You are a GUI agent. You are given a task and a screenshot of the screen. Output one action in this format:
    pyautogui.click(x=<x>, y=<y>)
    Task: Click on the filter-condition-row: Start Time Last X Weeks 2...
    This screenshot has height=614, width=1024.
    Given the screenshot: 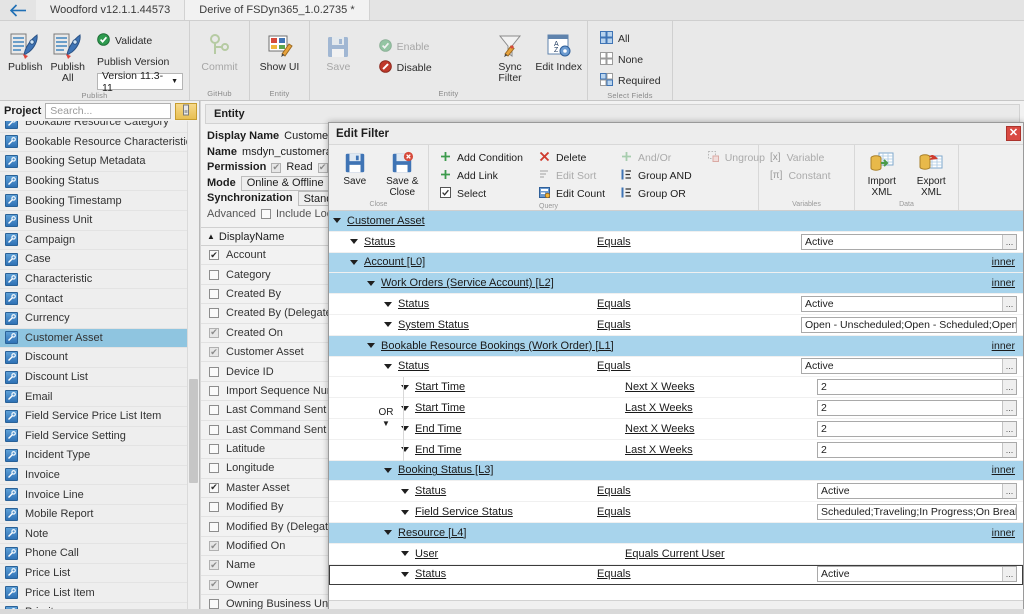 What is the action you would take?
    pyautogui.click(x=676, y=408)
    